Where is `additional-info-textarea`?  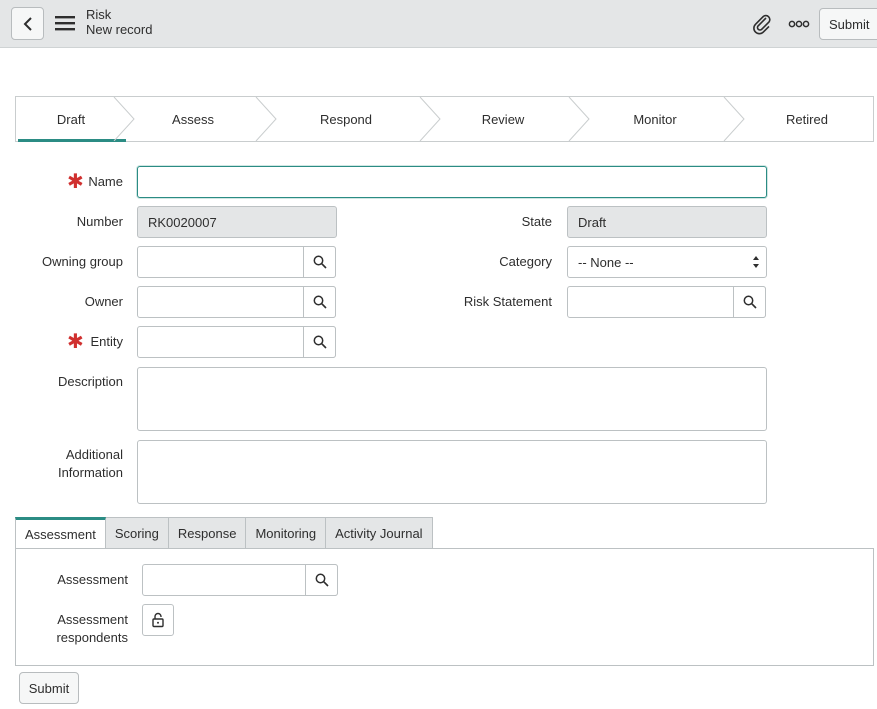
additional-info-textarea is located at coordinates (452, 472).